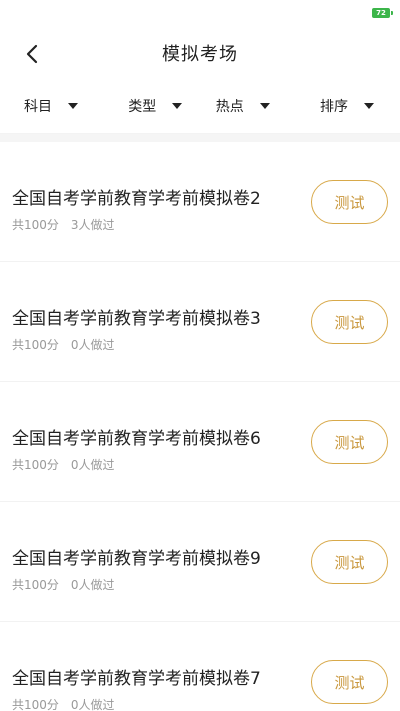 The height and width of the screenshot is (711, 400). Describe the element at coordinates (63, 224) in the screenshot. I see `exam-meta: 共100分 3人做过` at that location.